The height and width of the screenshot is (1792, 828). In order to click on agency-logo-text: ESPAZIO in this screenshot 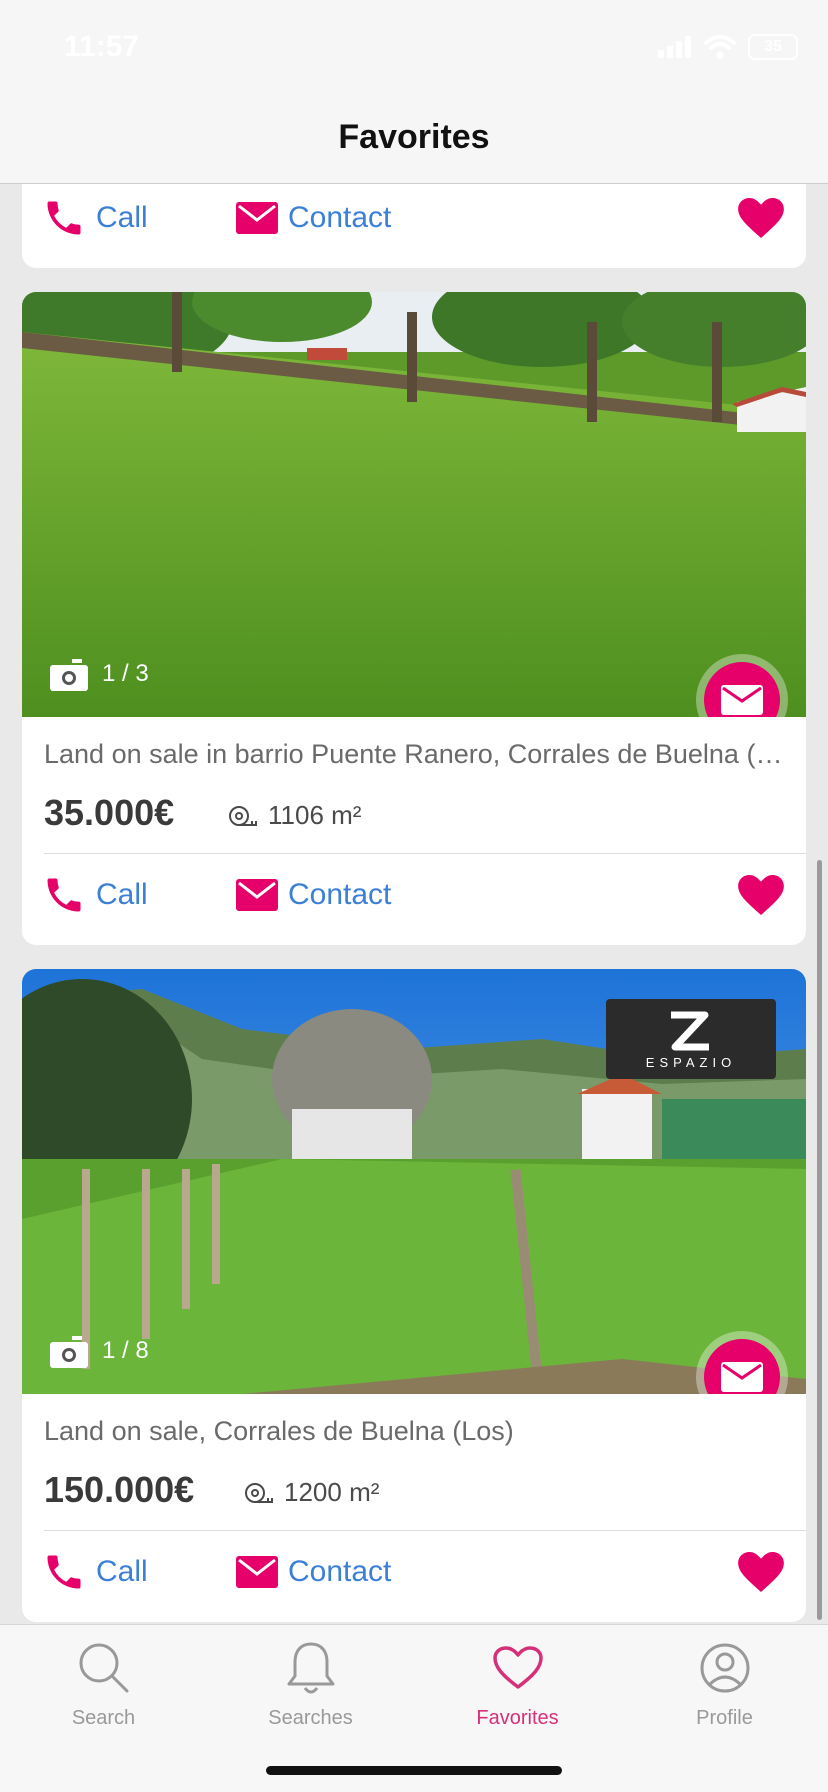, I will do `click(691, 1062)`.